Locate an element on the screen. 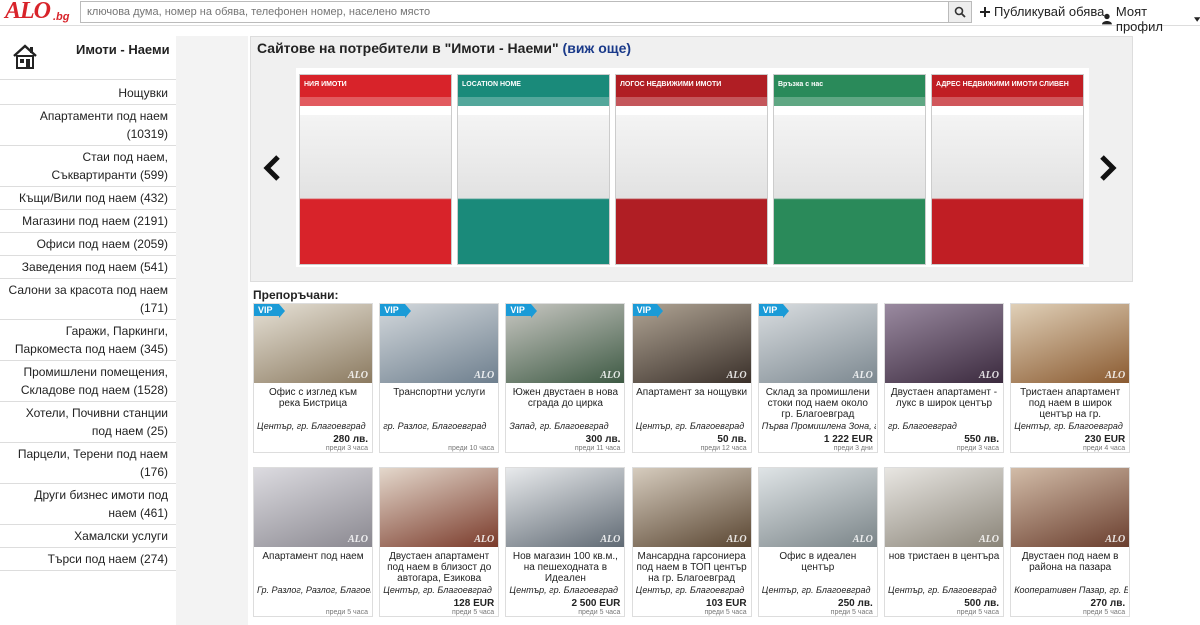 This screenshot has height=625, width=1200. site-preview-slide: НИЯ ИМОТИ is located at coordinates (375, 169).